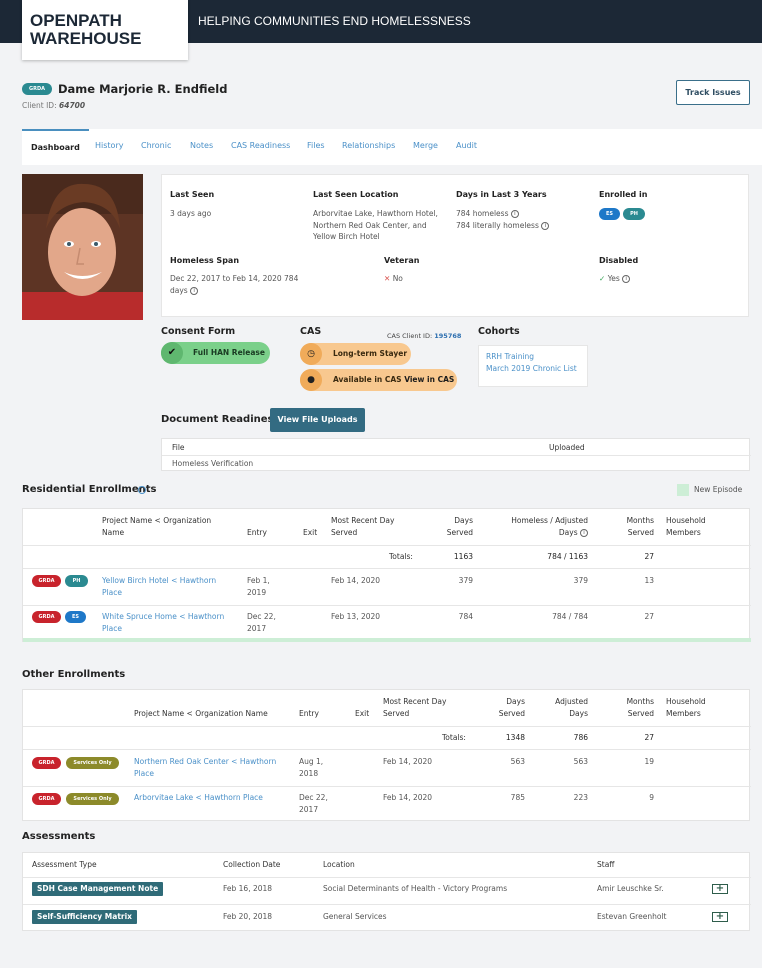  What do you see at coordinates (59, 836) in the screenshot?
I see `assessments-title: Assessments` at bounding box center [59, 836].